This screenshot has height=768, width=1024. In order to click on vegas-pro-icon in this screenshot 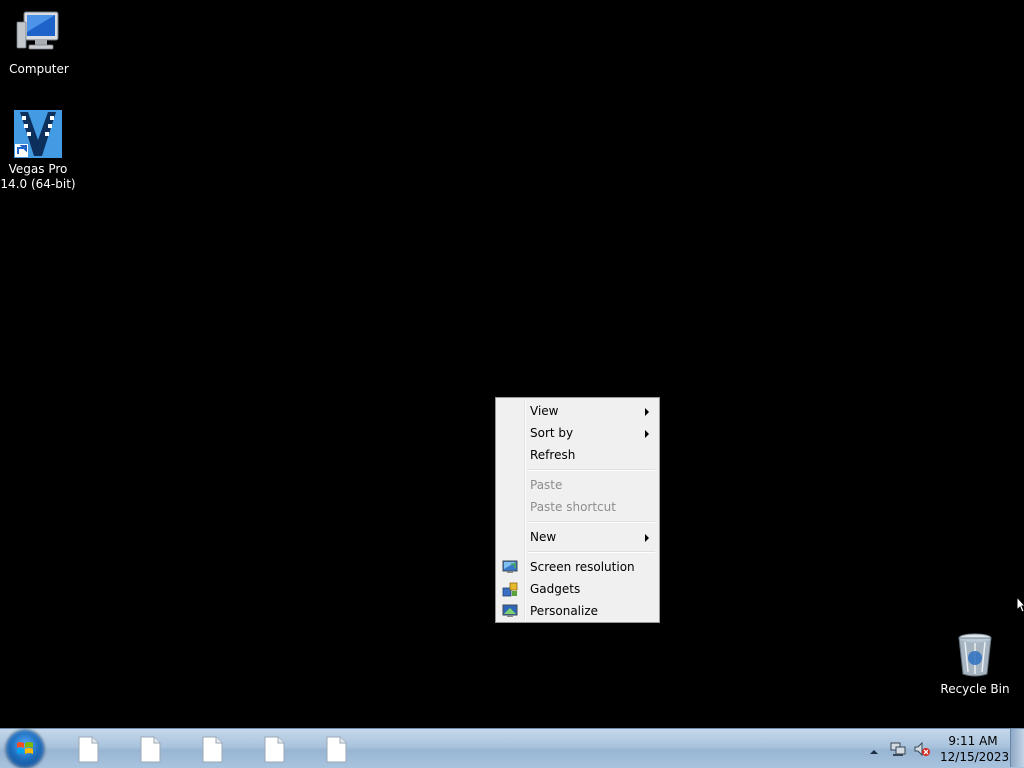, I will do `click(38, 134)`.